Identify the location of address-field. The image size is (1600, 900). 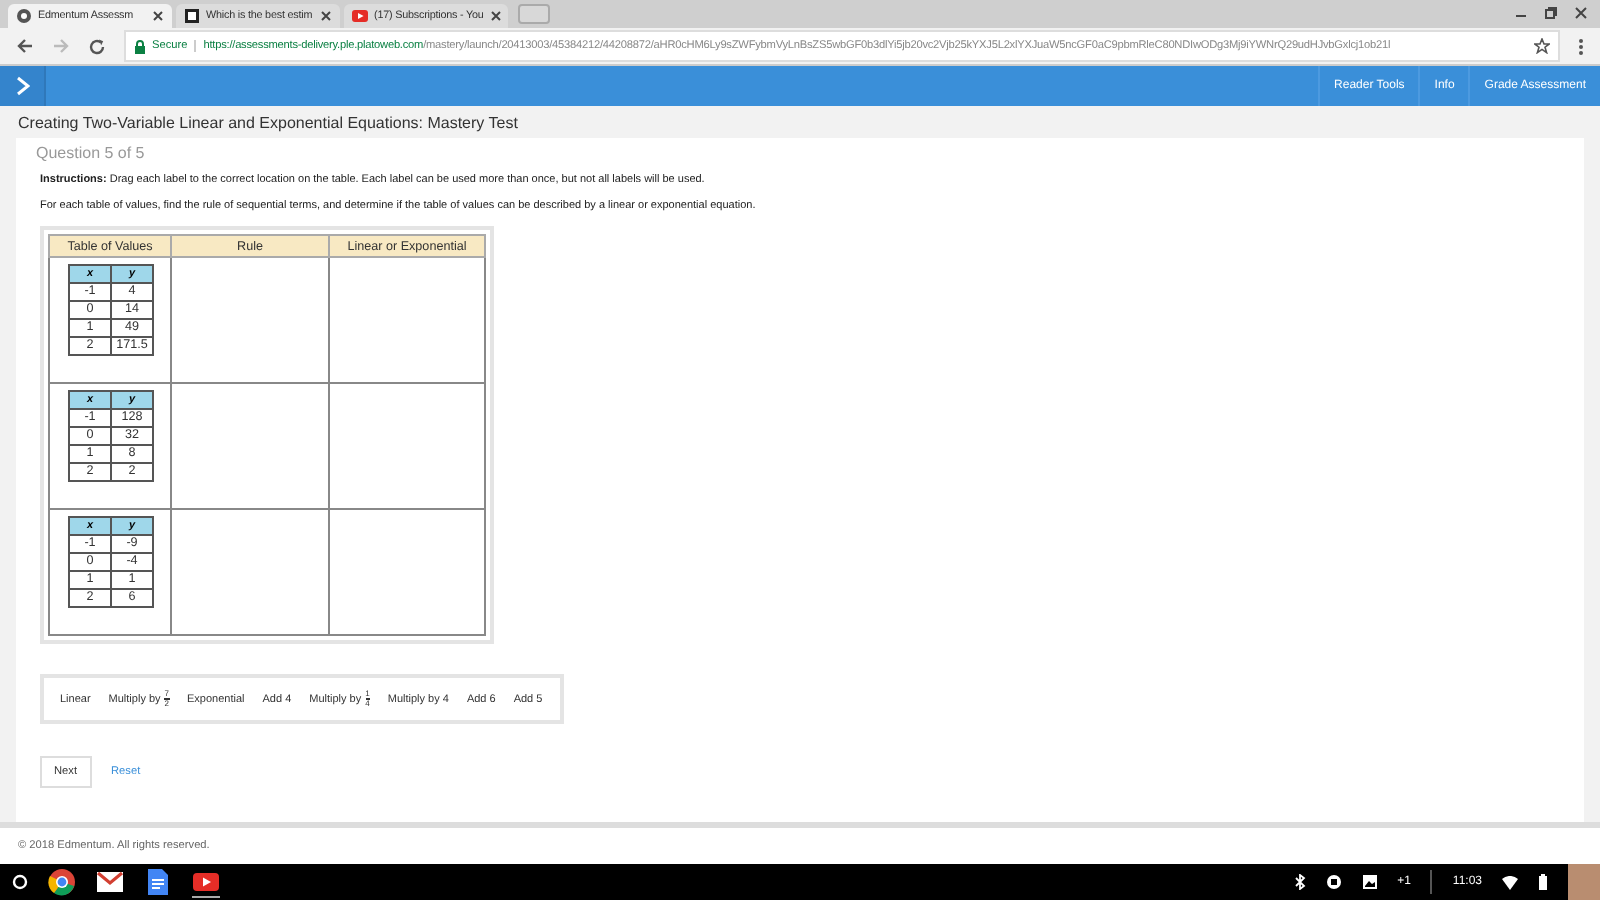
(842, 46).